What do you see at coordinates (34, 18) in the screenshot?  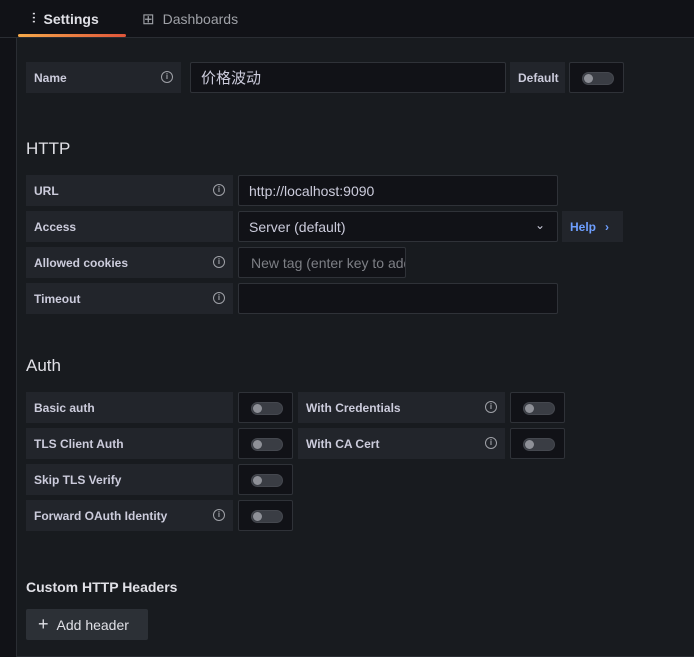 I see `sliders-icon: ⫶` at bounding box center [34, 18].